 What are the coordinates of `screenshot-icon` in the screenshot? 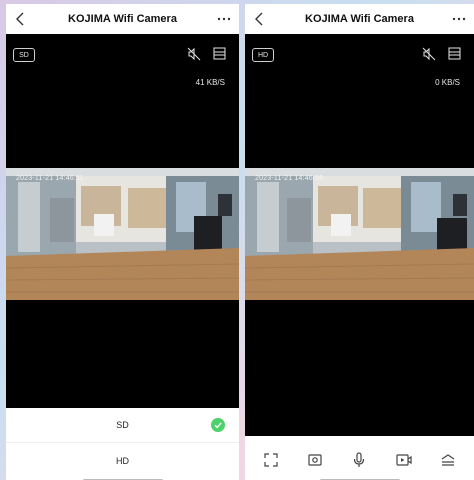 It's located at (315, 460).